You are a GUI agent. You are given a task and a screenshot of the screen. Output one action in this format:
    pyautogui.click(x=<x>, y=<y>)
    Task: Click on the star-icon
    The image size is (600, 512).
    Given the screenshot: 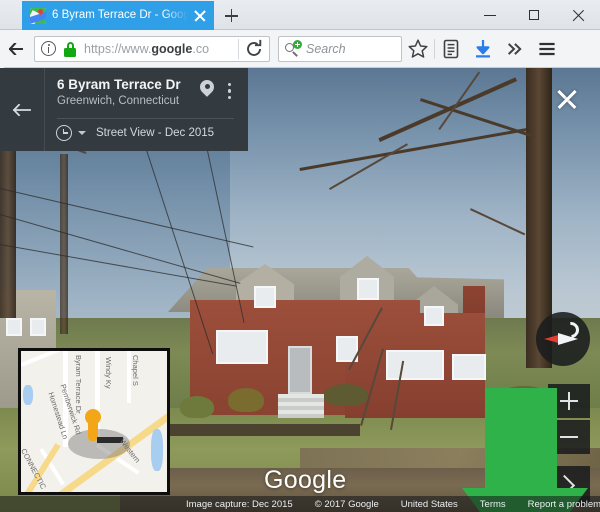 What is the action you would take?
    pyautogui.click(x=418, y=48)
    